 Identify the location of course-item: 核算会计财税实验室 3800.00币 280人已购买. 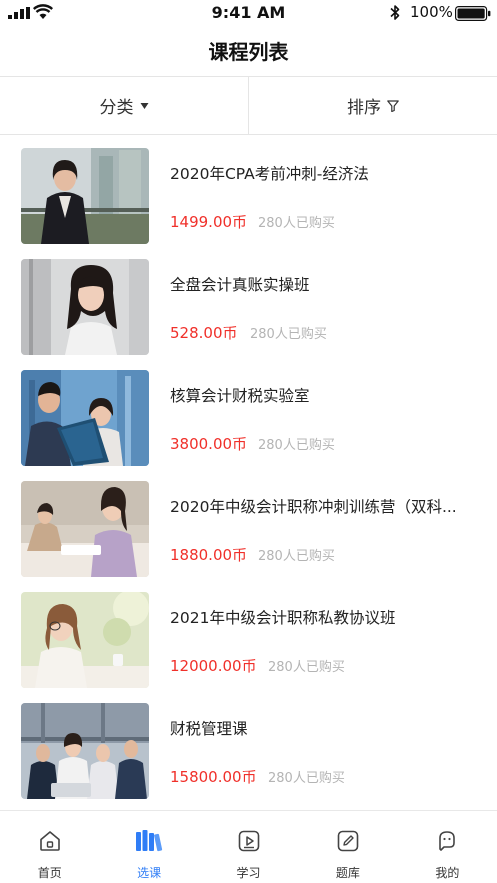
(248, 425).